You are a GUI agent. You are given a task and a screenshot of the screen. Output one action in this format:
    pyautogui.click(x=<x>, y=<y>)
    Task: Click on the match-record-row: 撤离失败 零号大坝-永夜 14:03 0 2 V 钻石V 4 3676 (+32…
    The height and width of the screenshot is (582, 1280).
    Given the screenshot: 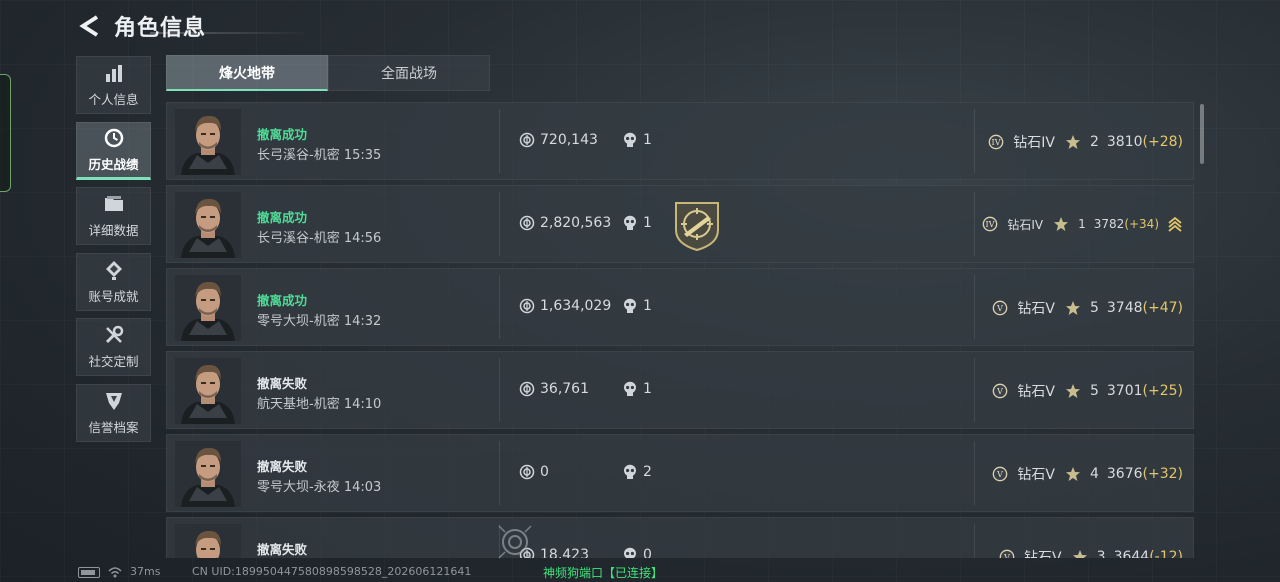 What is the action you would take?
    pyautogui.click(x=680, y=473)
    